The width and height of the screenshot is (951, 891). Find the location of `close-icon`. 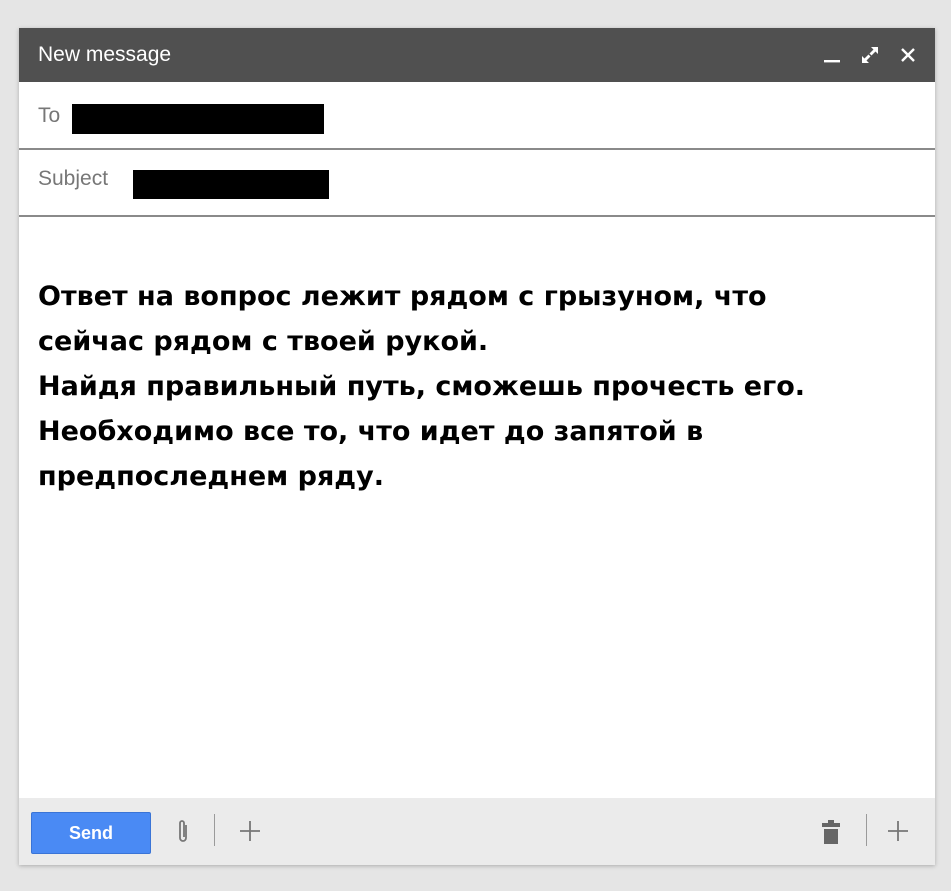

close-icon is located at coordinates (908, 55).